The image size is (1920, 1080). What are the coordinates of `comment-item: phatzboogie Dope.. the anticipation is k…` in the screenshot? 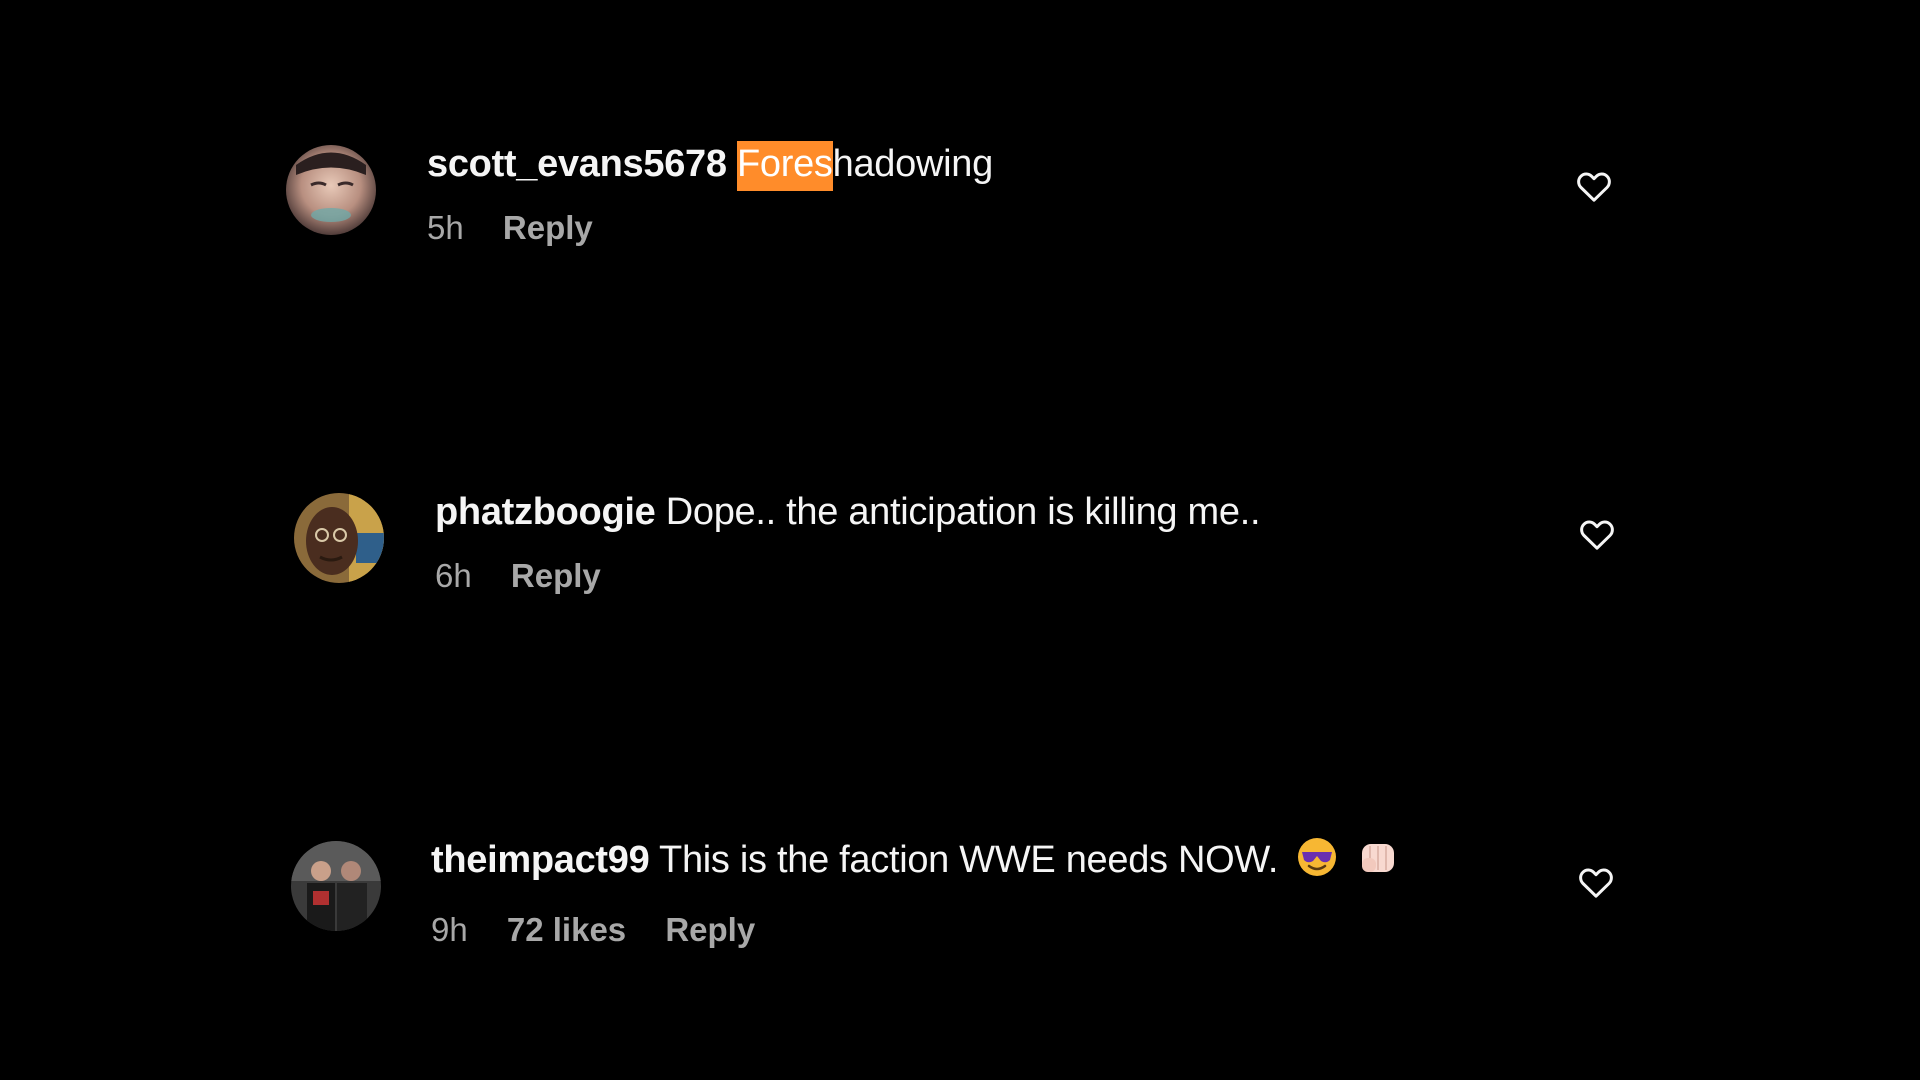 It's located at (960, 558).